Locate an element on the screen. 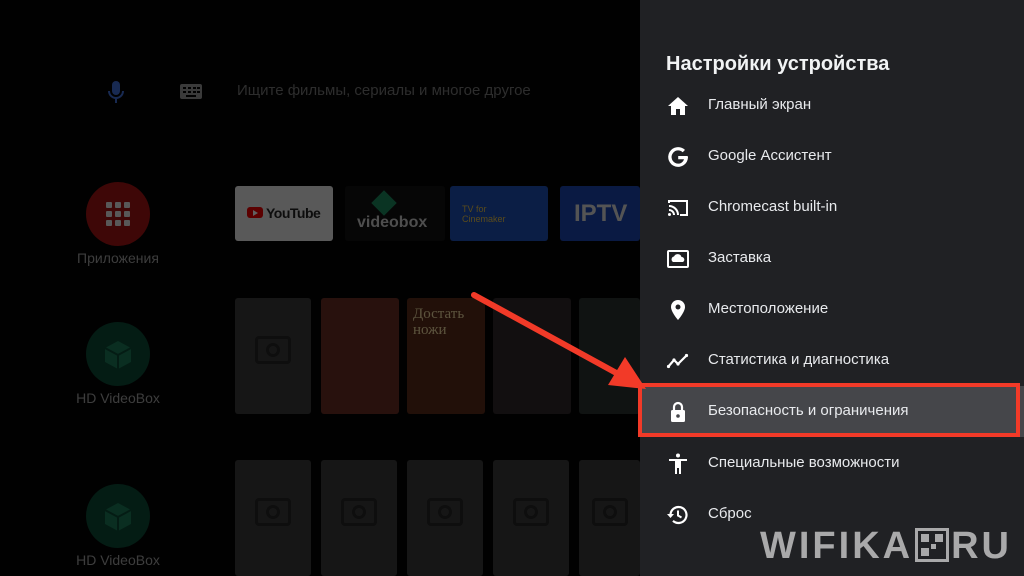  settings-item-screensaver: Заставка is located at coordinates (832, 258).